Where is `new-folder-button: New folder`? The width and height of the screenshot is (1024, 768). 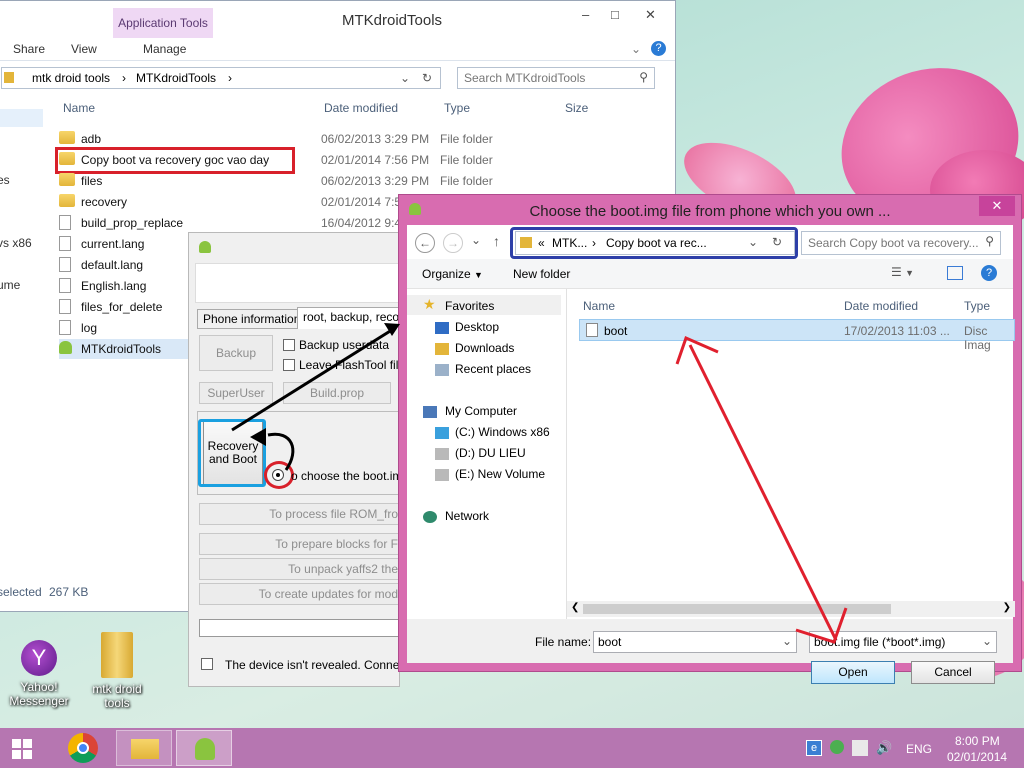
new-folder-button: New folder is located at coordinates (541, 274).